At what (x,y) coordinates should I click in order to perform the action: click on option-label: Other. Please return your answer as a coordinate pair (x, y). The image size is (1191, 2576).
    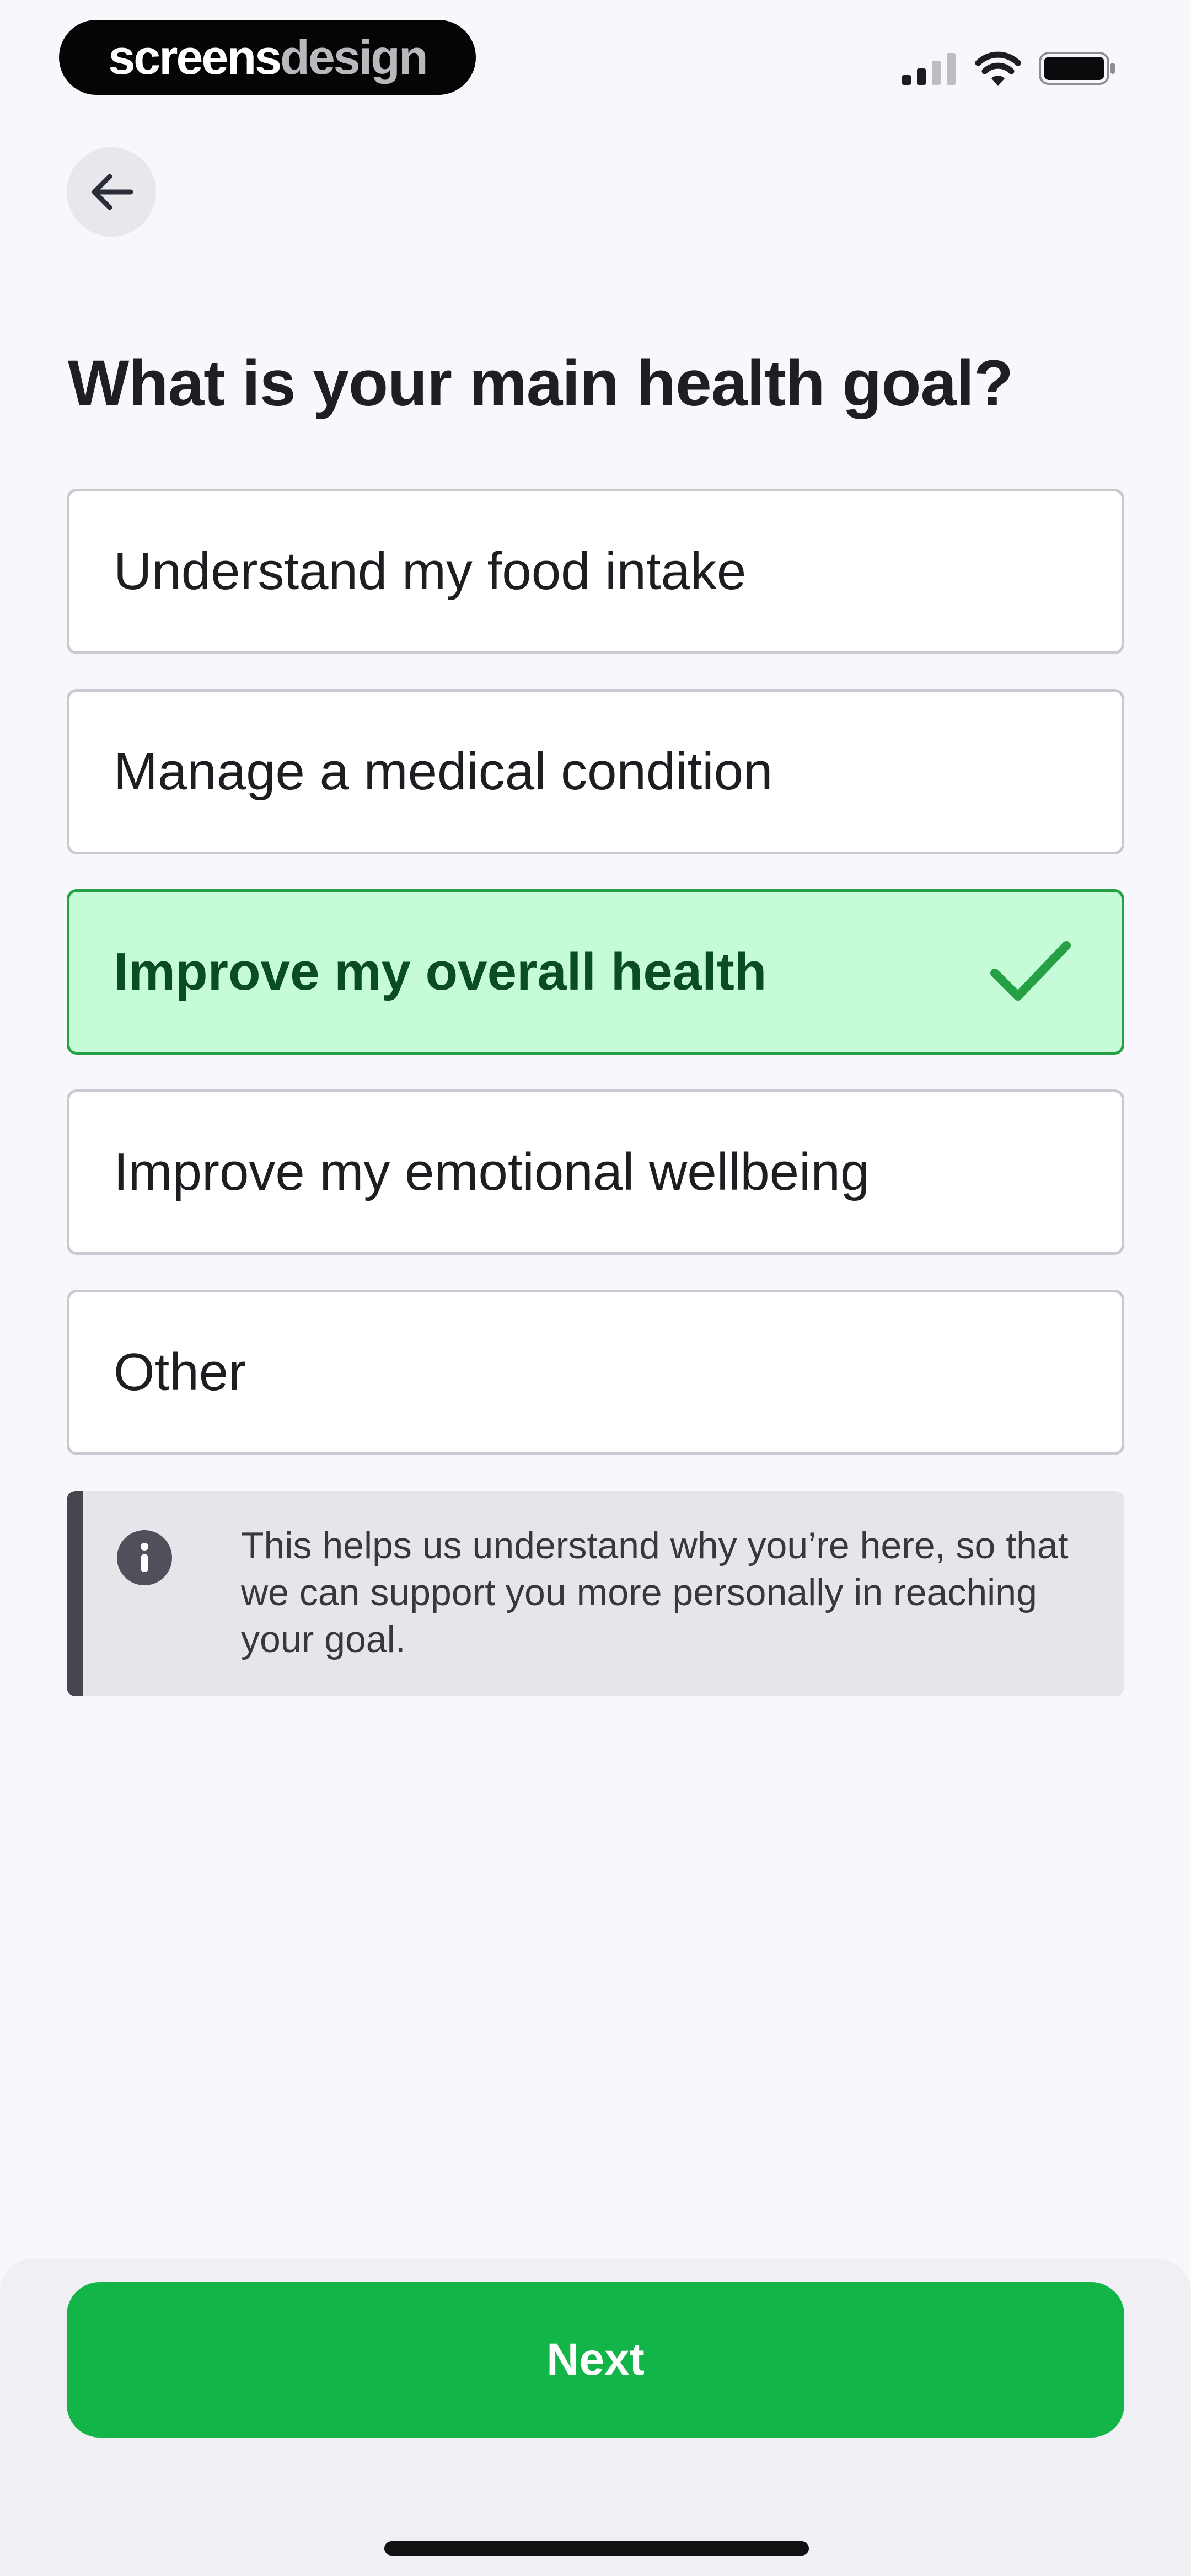
    Looking at the image, I should click on (180, 1372).